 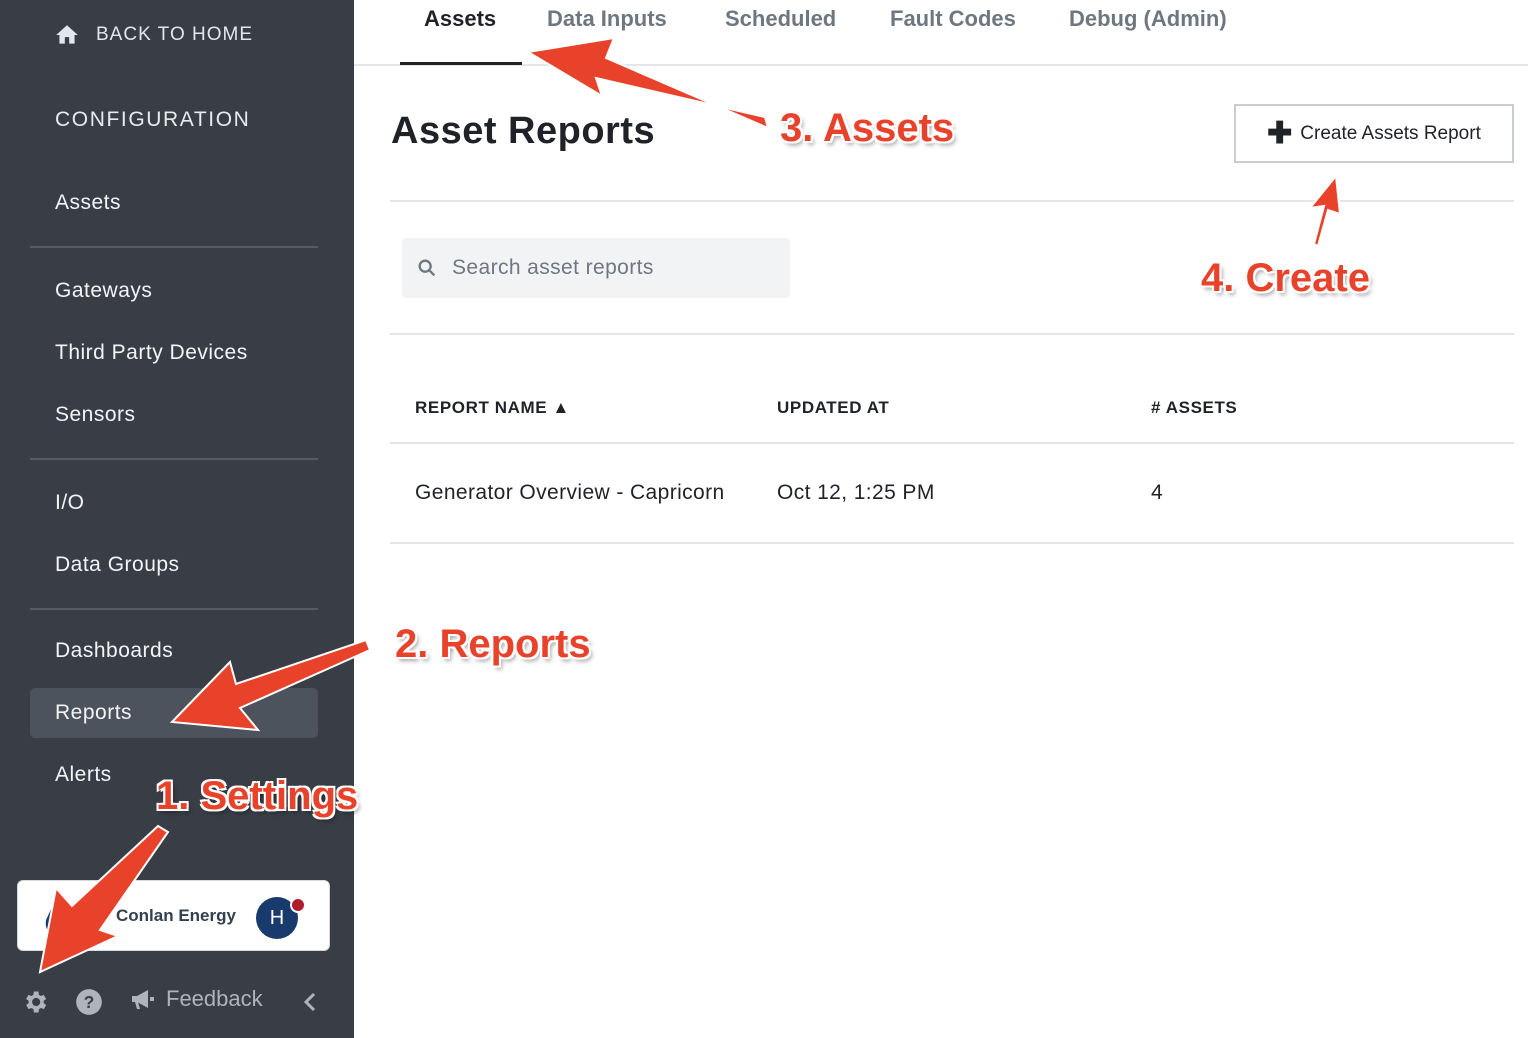 I want to click on back-to-home-link: BACK TO HOME, so click(x=153, y=35).